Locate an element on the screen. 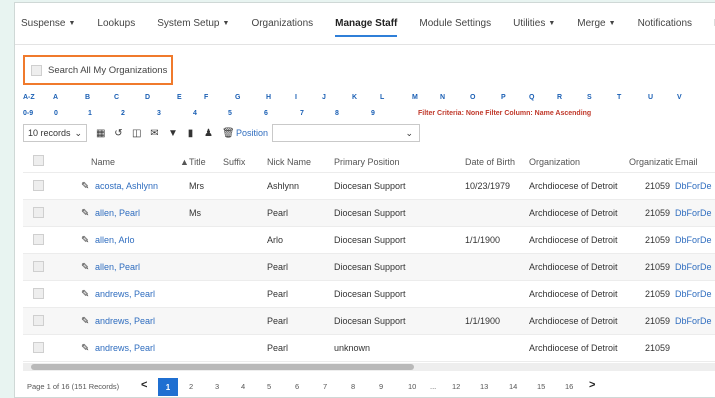 The width and height of the screenshot is (715, 398). nav-item-merge: Merge ▼ is located at coordinates (596, 24).